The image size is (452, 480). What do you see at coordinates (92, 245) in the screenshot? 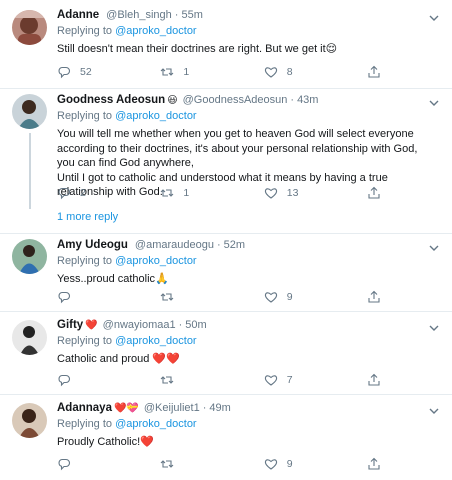
I see `display-name: Amy Udeogu` at bounding box center [92, 245].